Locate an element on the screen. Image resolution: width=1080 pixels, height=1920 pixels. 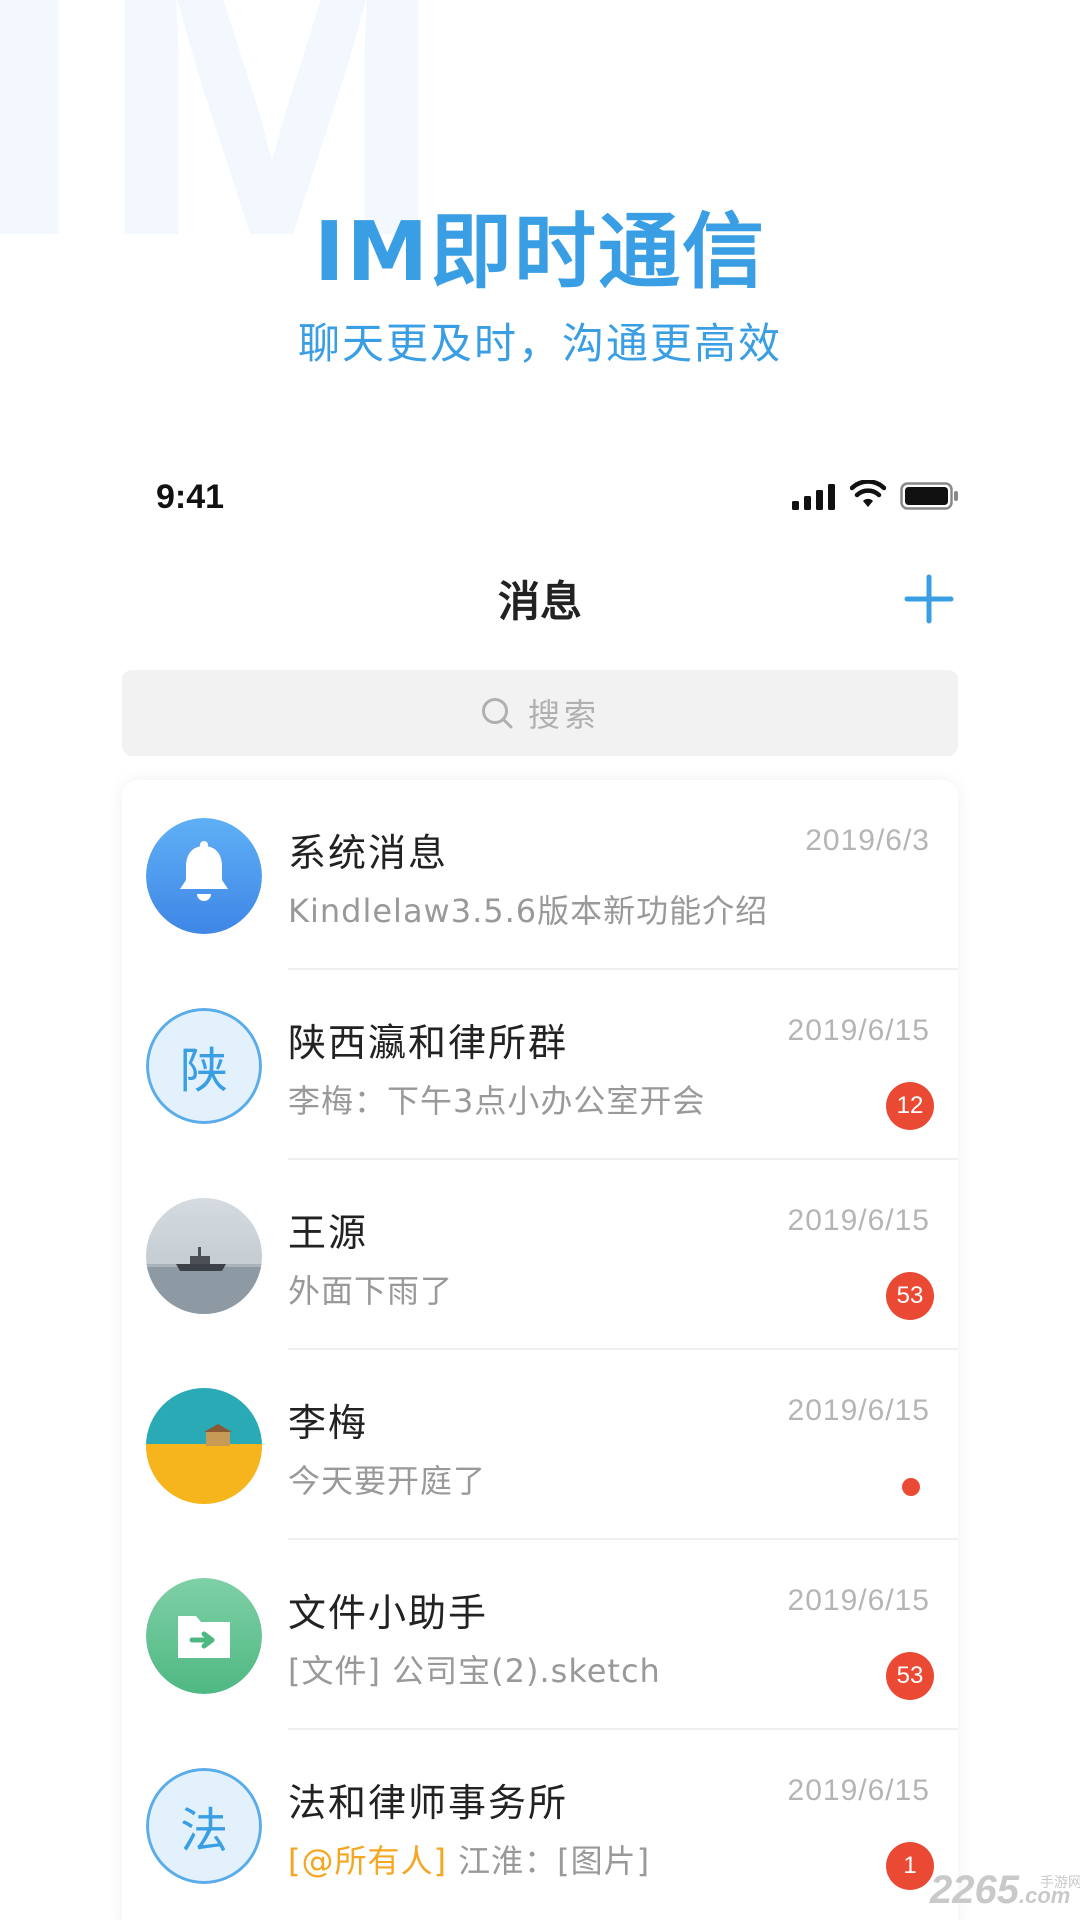
beach-photo is located at coordinates (204, 1446).